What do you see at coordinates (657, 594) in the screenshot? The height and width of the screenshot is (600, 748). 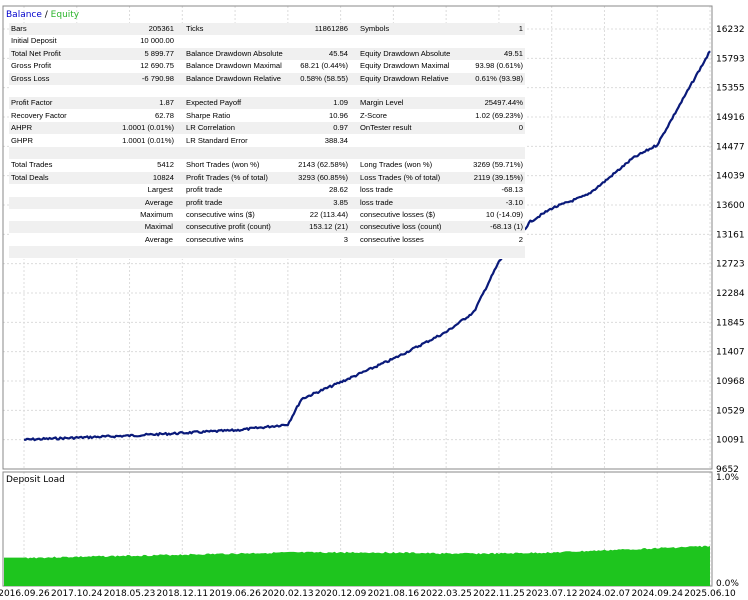 I see `x-tick-label: 2024.09.24` at bounding box center [657, 594].